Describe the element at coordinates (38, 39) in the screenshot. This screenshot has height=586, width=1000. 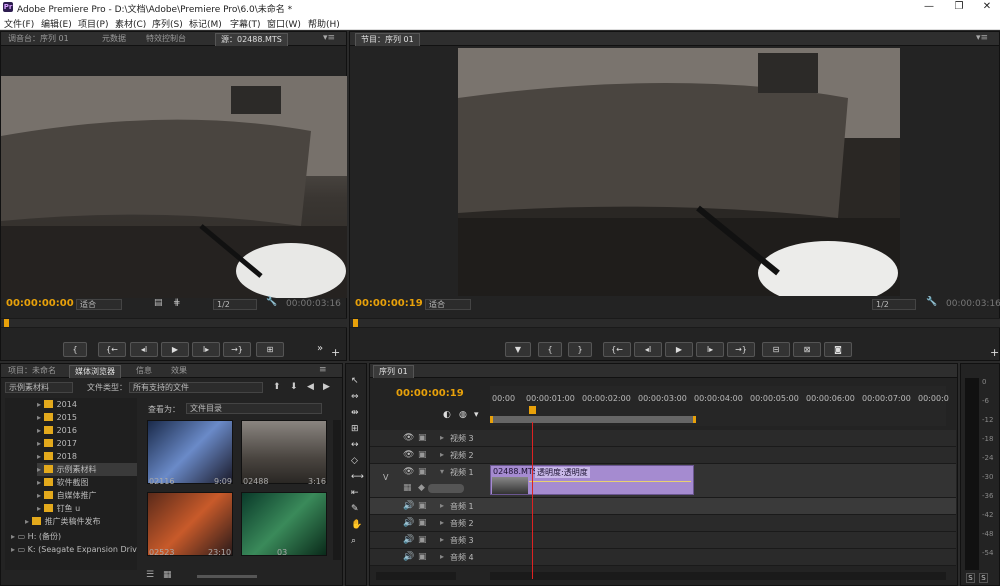
I see `tab-audio-mixer: 调音台：序列 01` at that location.